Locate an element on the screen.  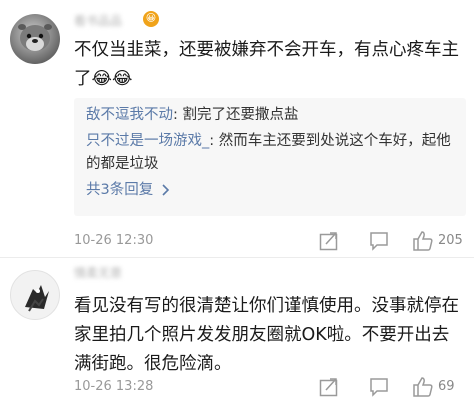
like-count: 69 is located at coordinates (446, 386).